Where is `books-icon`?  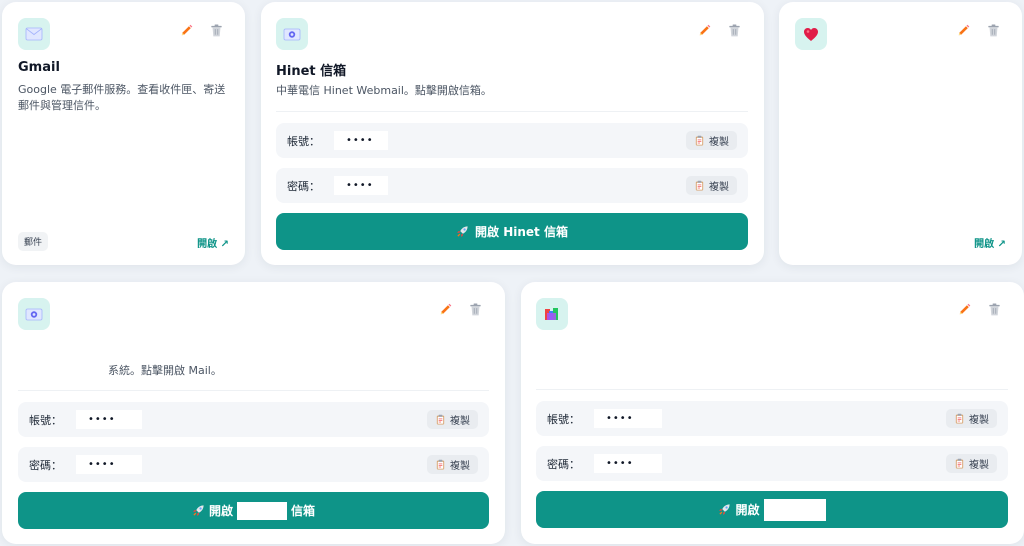 books-icon is located at coordinates (552, 314).